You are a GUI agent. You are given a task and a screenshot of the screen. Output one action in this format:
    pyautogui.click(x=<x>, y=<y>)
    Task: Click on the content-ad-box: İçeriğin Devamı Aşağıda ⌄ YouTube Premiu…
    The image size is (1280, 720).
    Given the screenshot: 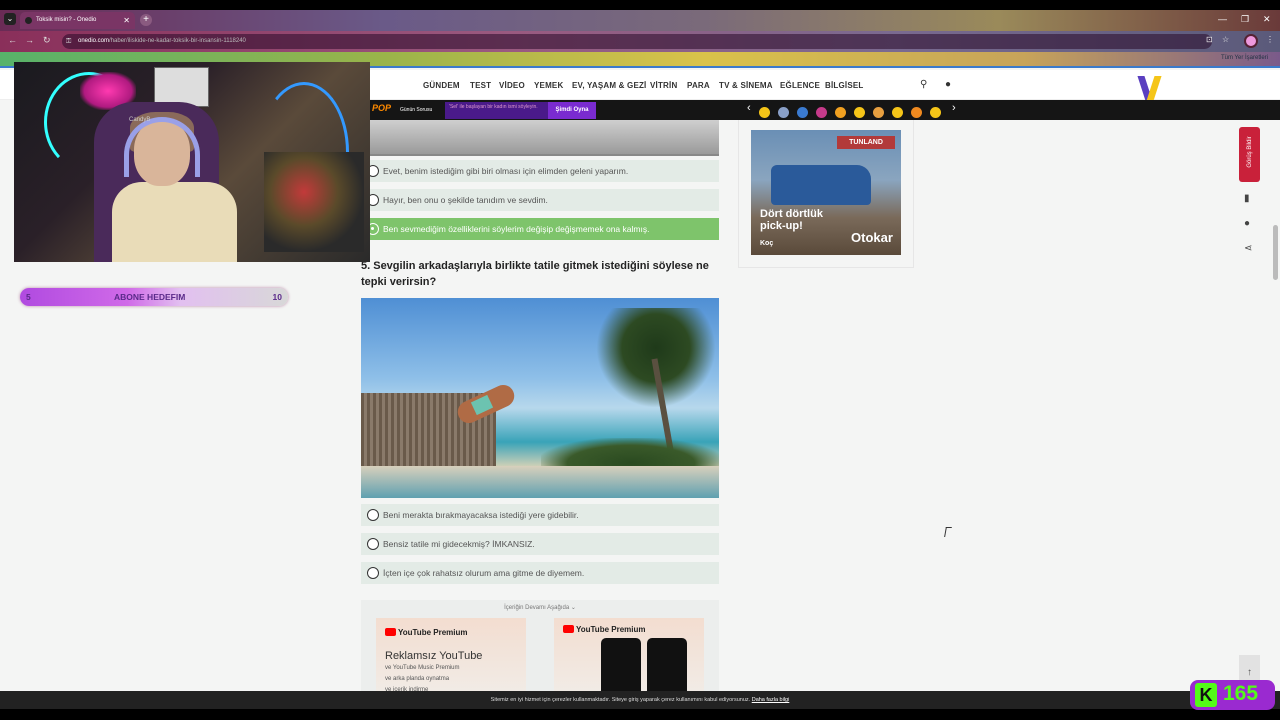 What is the action you would take?
    pyautogui.click(x=540, y=650)
    